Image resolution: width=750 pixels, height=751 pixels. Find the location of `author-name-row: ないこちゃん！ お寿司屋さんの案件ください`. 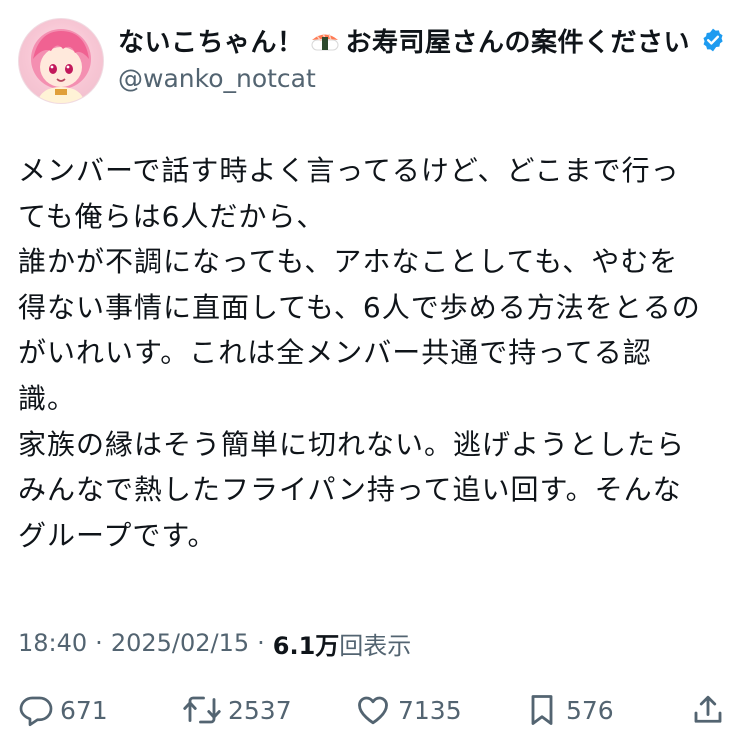

author-name-row: ないこちゃん！ お寿司屋さんの案件ください is located at coordinates (422, 40).